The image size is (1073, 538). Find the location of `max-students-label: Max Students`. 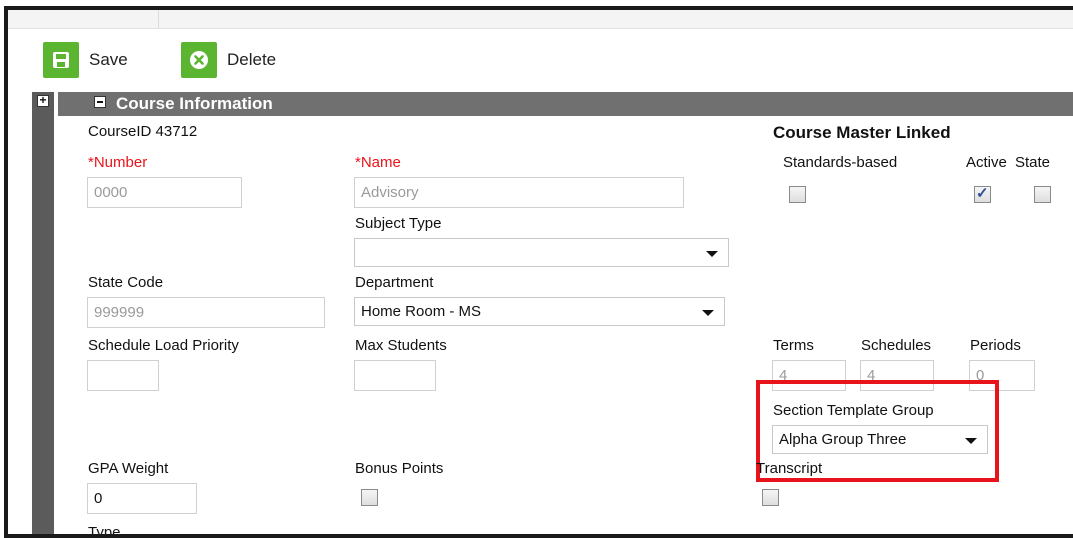

max-students-label: Max Students is located at coordinates (401, 345).